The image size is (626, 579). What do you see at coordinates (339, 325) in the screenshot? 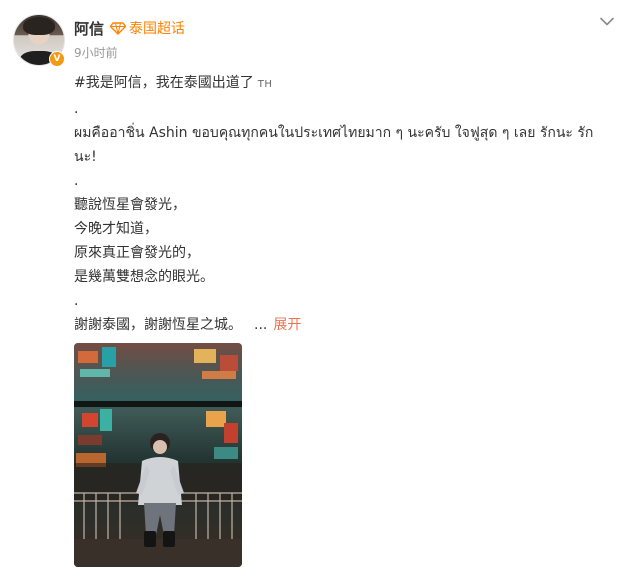
I see `text-line: 謝謝泰國，謝謝恆星之城。... 展开` at bounding box center [339, 325].